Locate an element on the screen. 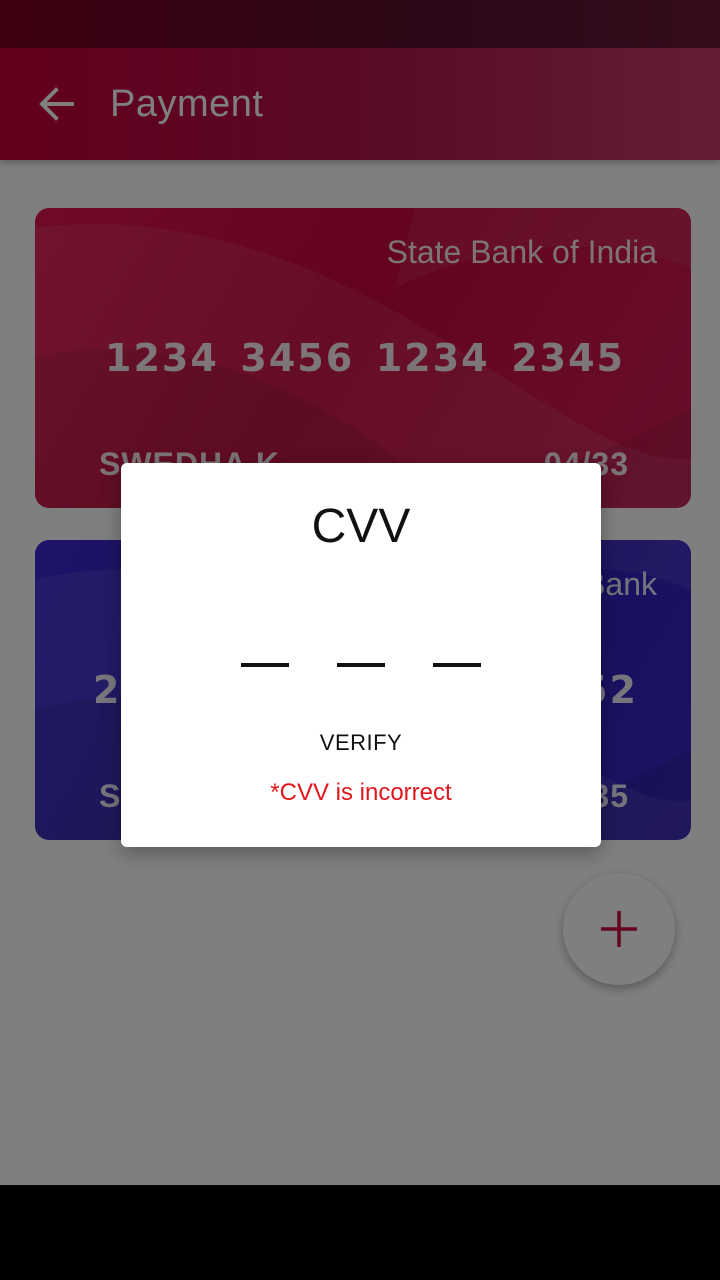 This screenshot has height=1280, width=720. dialog-title: CVV is located at coordinates (361, 526).